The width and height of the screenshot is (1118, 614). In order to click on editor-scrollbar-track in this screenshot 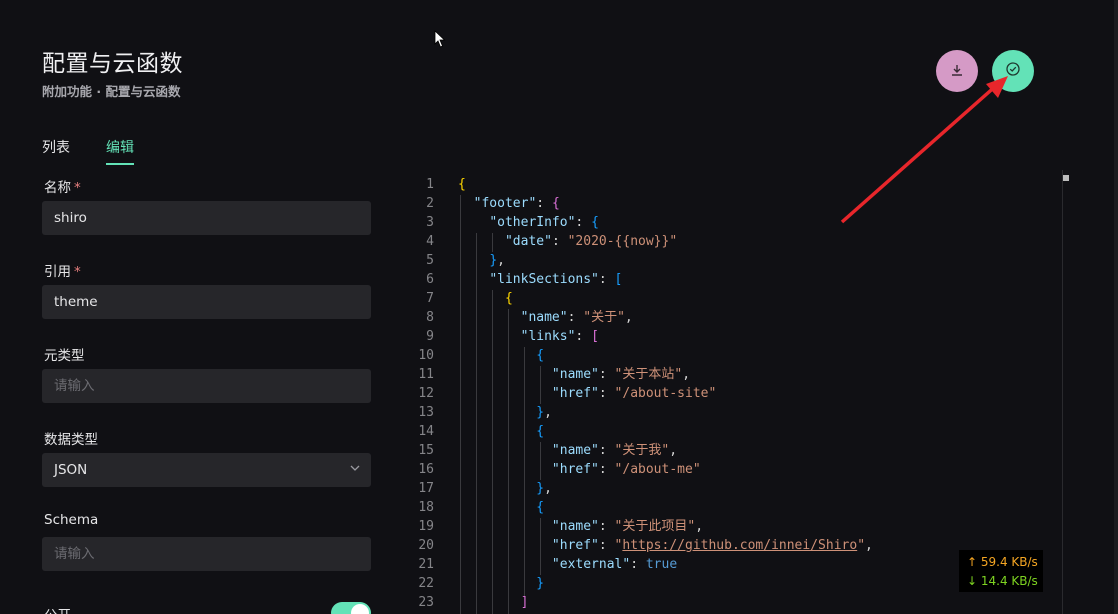, I will do `click(1062, 392)`.